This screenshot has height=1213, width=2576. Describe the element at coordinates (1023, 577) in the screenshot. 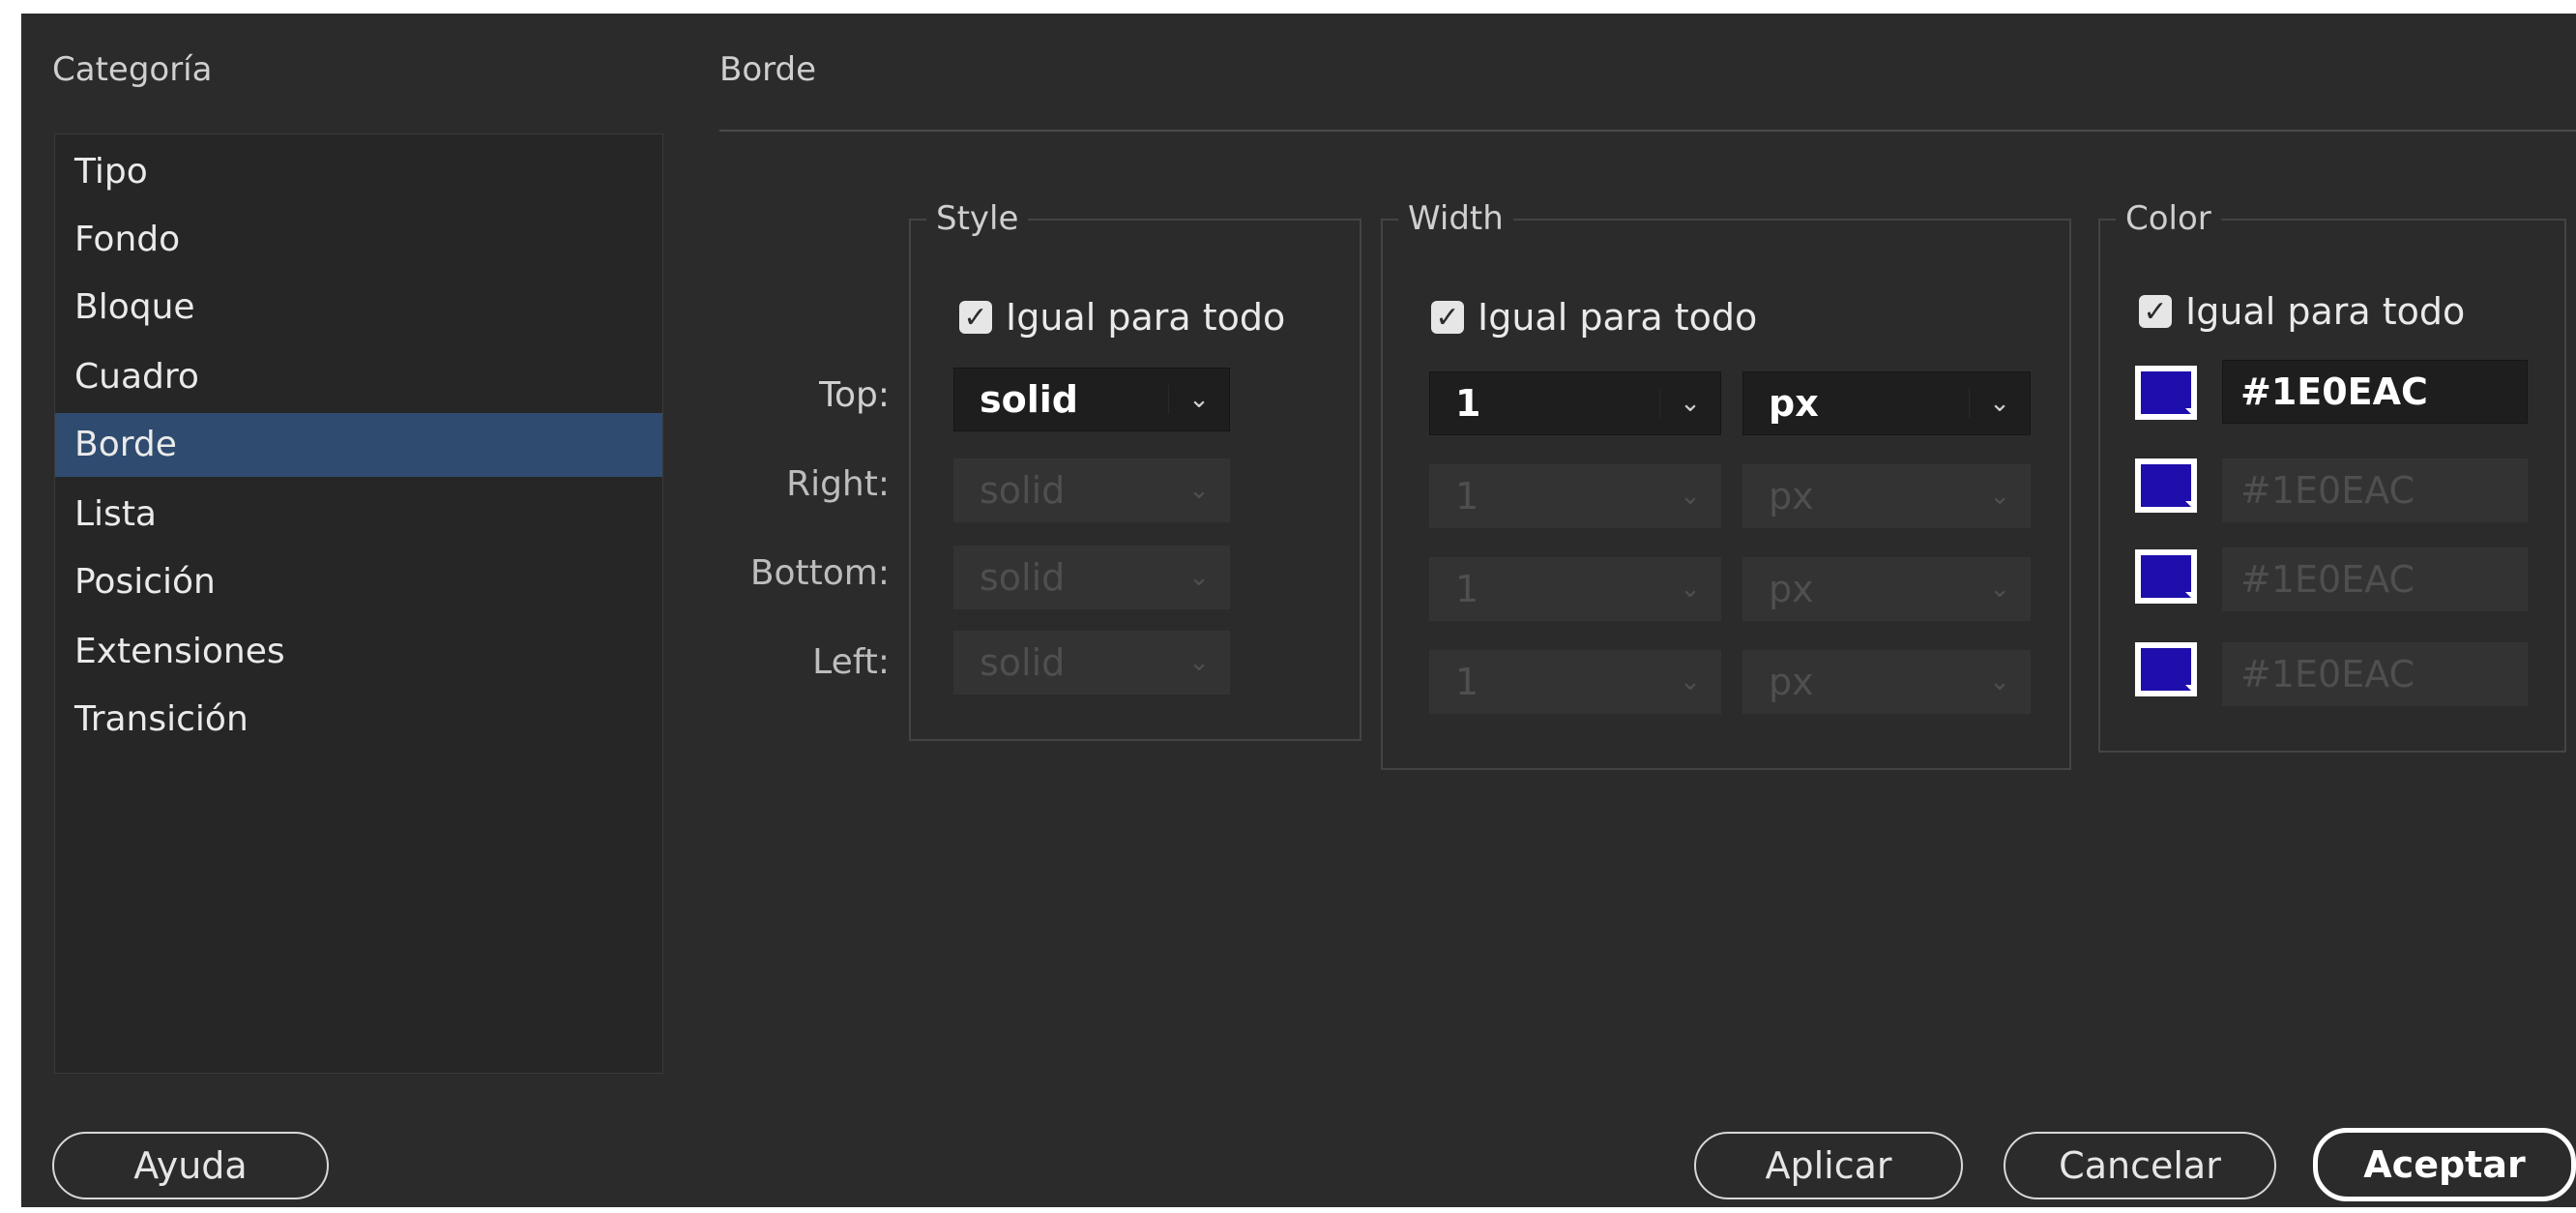

I see `style-bottom-value: solid` at that location.